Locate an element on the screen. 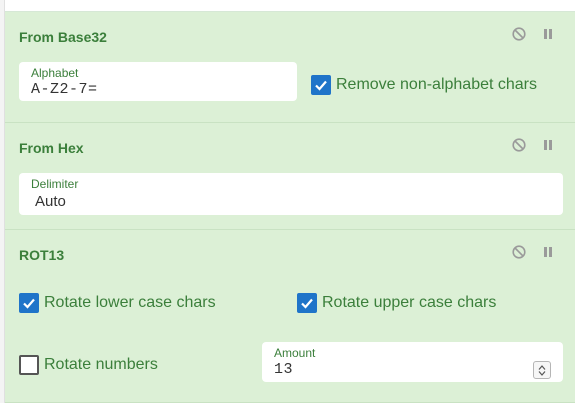  number-spinner is located at coordinates (542, 370).